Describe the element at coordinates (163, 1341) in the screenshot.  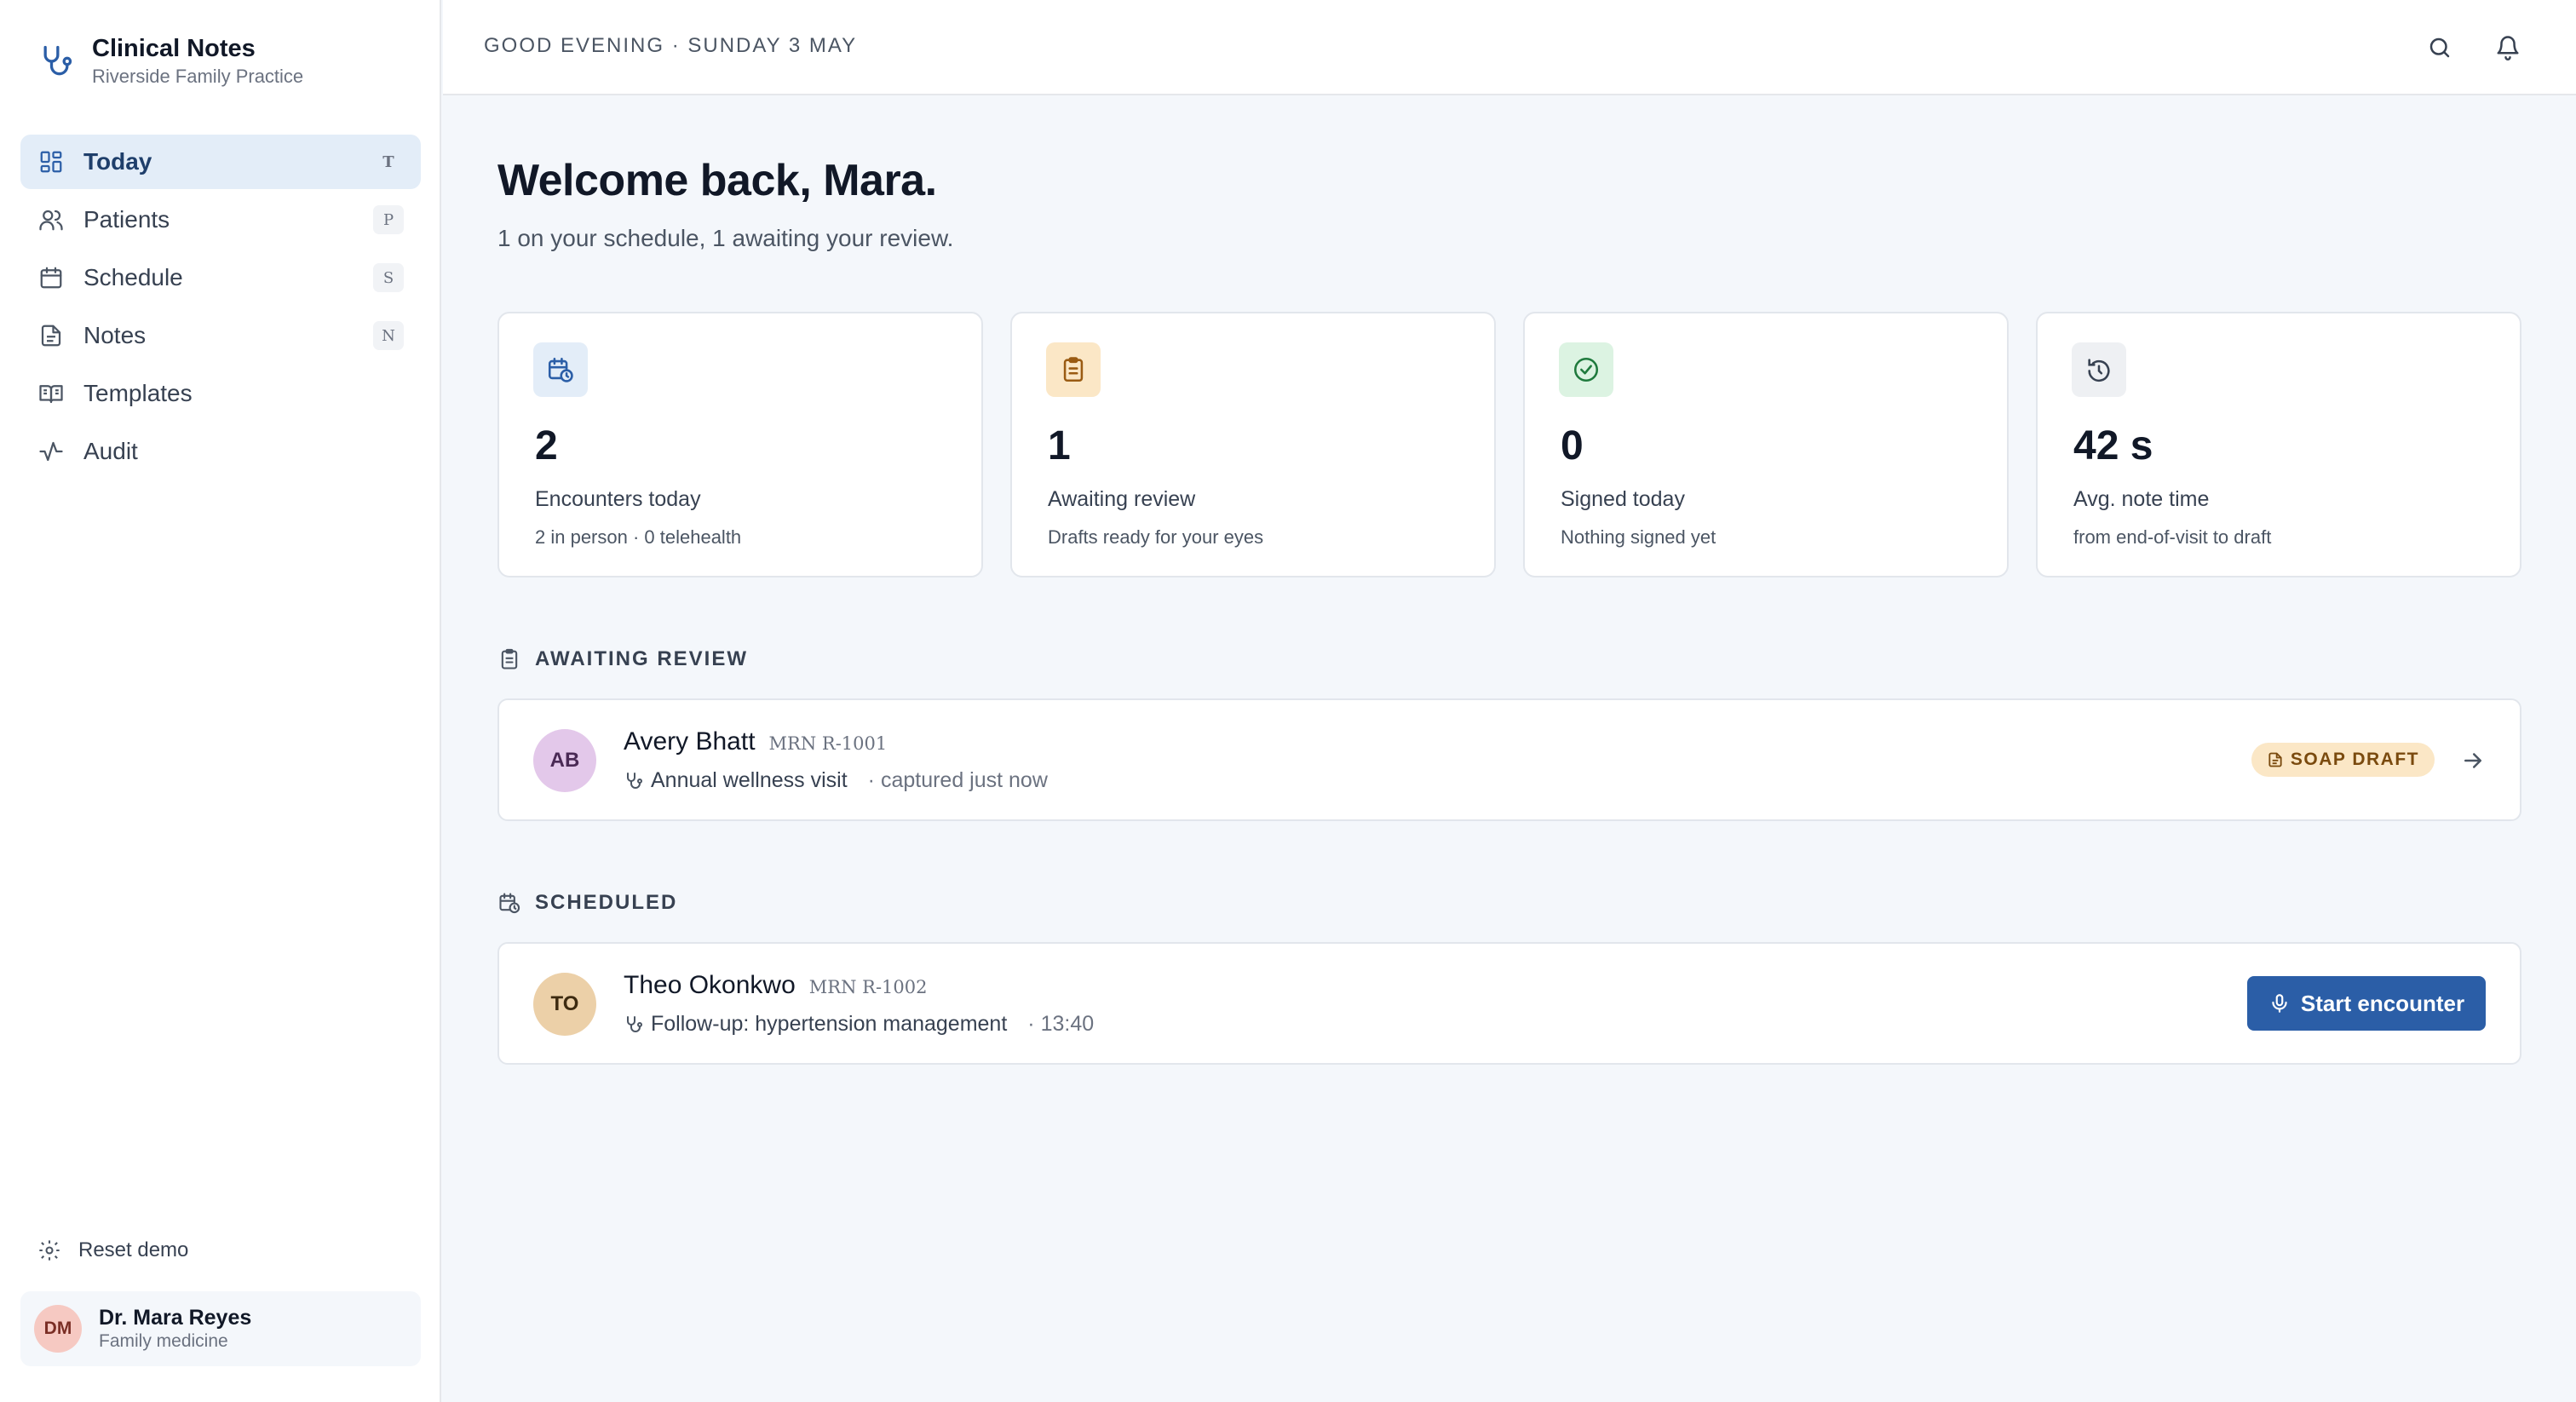
I see `user-role: Family medicine` at that location.